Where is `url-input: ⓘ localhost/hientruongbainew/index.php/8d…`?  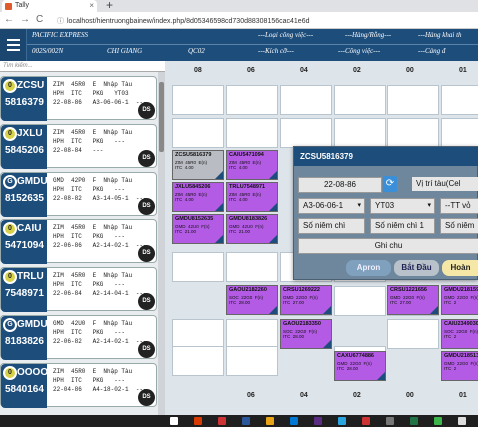 url-input: ⓘ localhost/hientruongbainew/index.php/8d… is located at coordinates (183, 21).